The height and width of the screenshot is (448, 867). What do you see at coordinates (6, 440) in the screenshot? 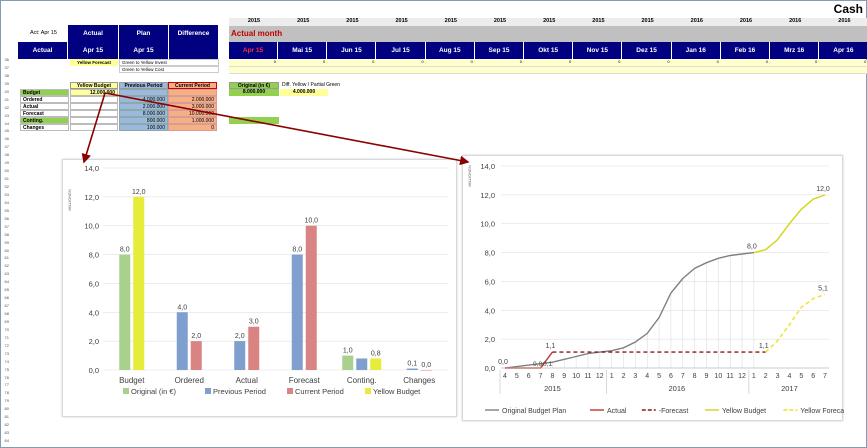
I see `row-number: 84` at bounding box center [6, 440].